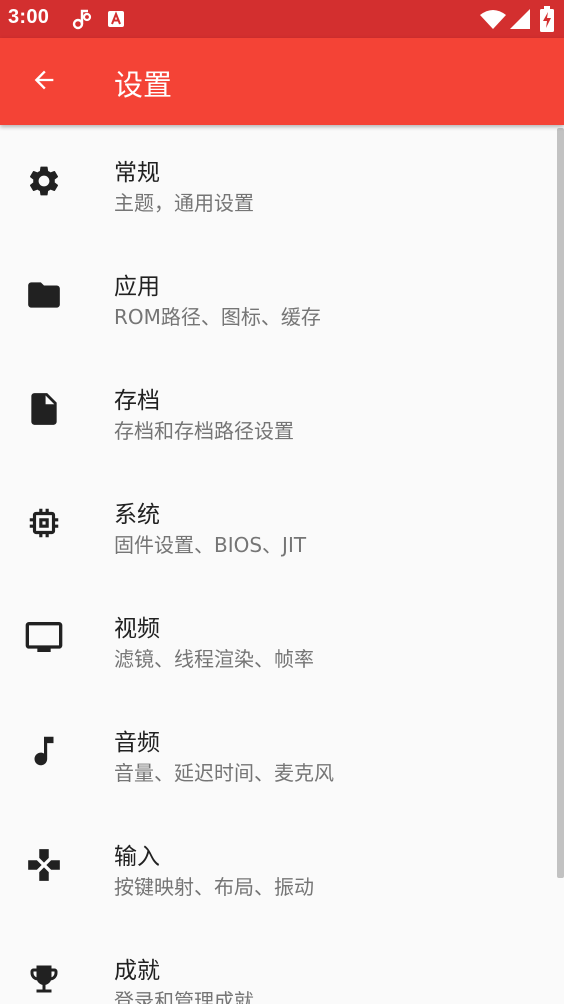 This screenshot has width=564, height=1004. What do you see at coordinates (137, 629) in the screenshot?
I see `item-title: 视频` at bounding box center [137, 629].